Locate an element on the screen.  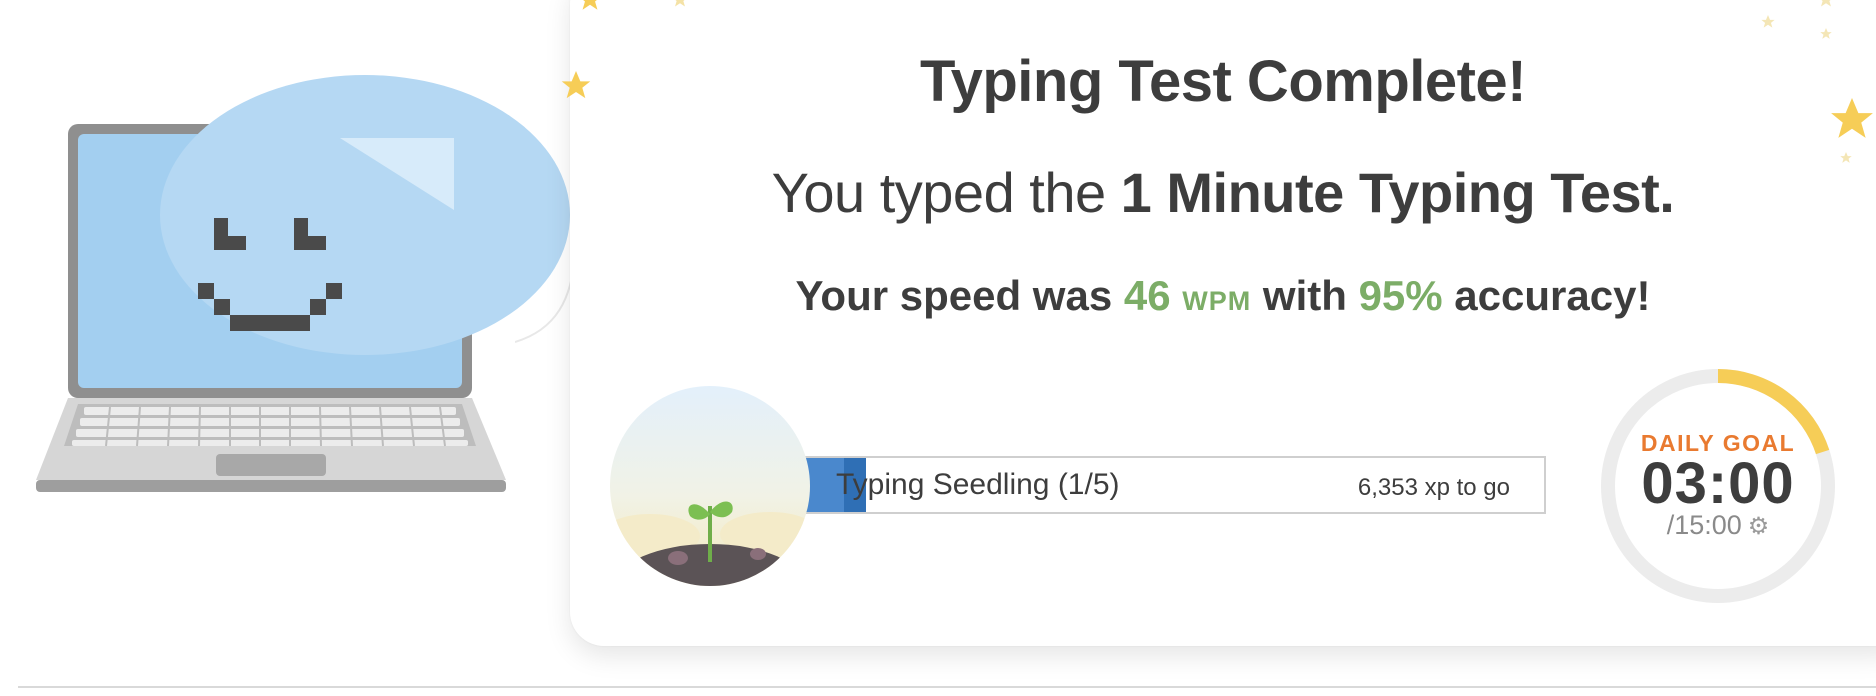
gear-icon: ⚙ is located at coordinates (1759, 526).